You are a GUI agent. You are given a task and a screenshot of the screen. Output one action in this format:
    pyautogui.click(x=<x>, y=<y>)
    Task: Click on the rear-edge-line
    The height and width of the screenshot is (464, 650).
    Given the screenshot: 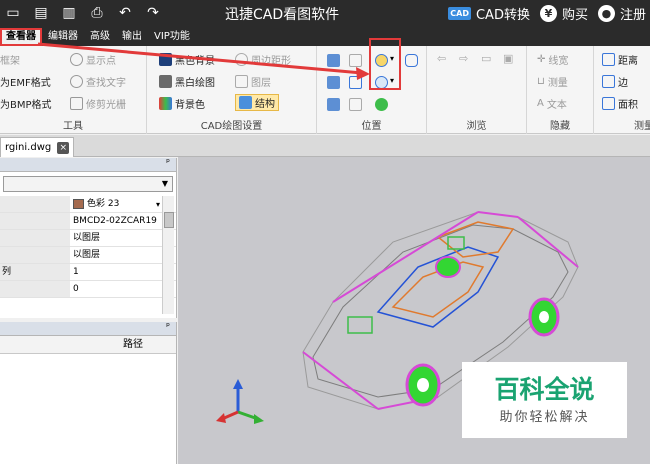 What is the action you would take?
    pyautogui.click(x=548, y=242)
    